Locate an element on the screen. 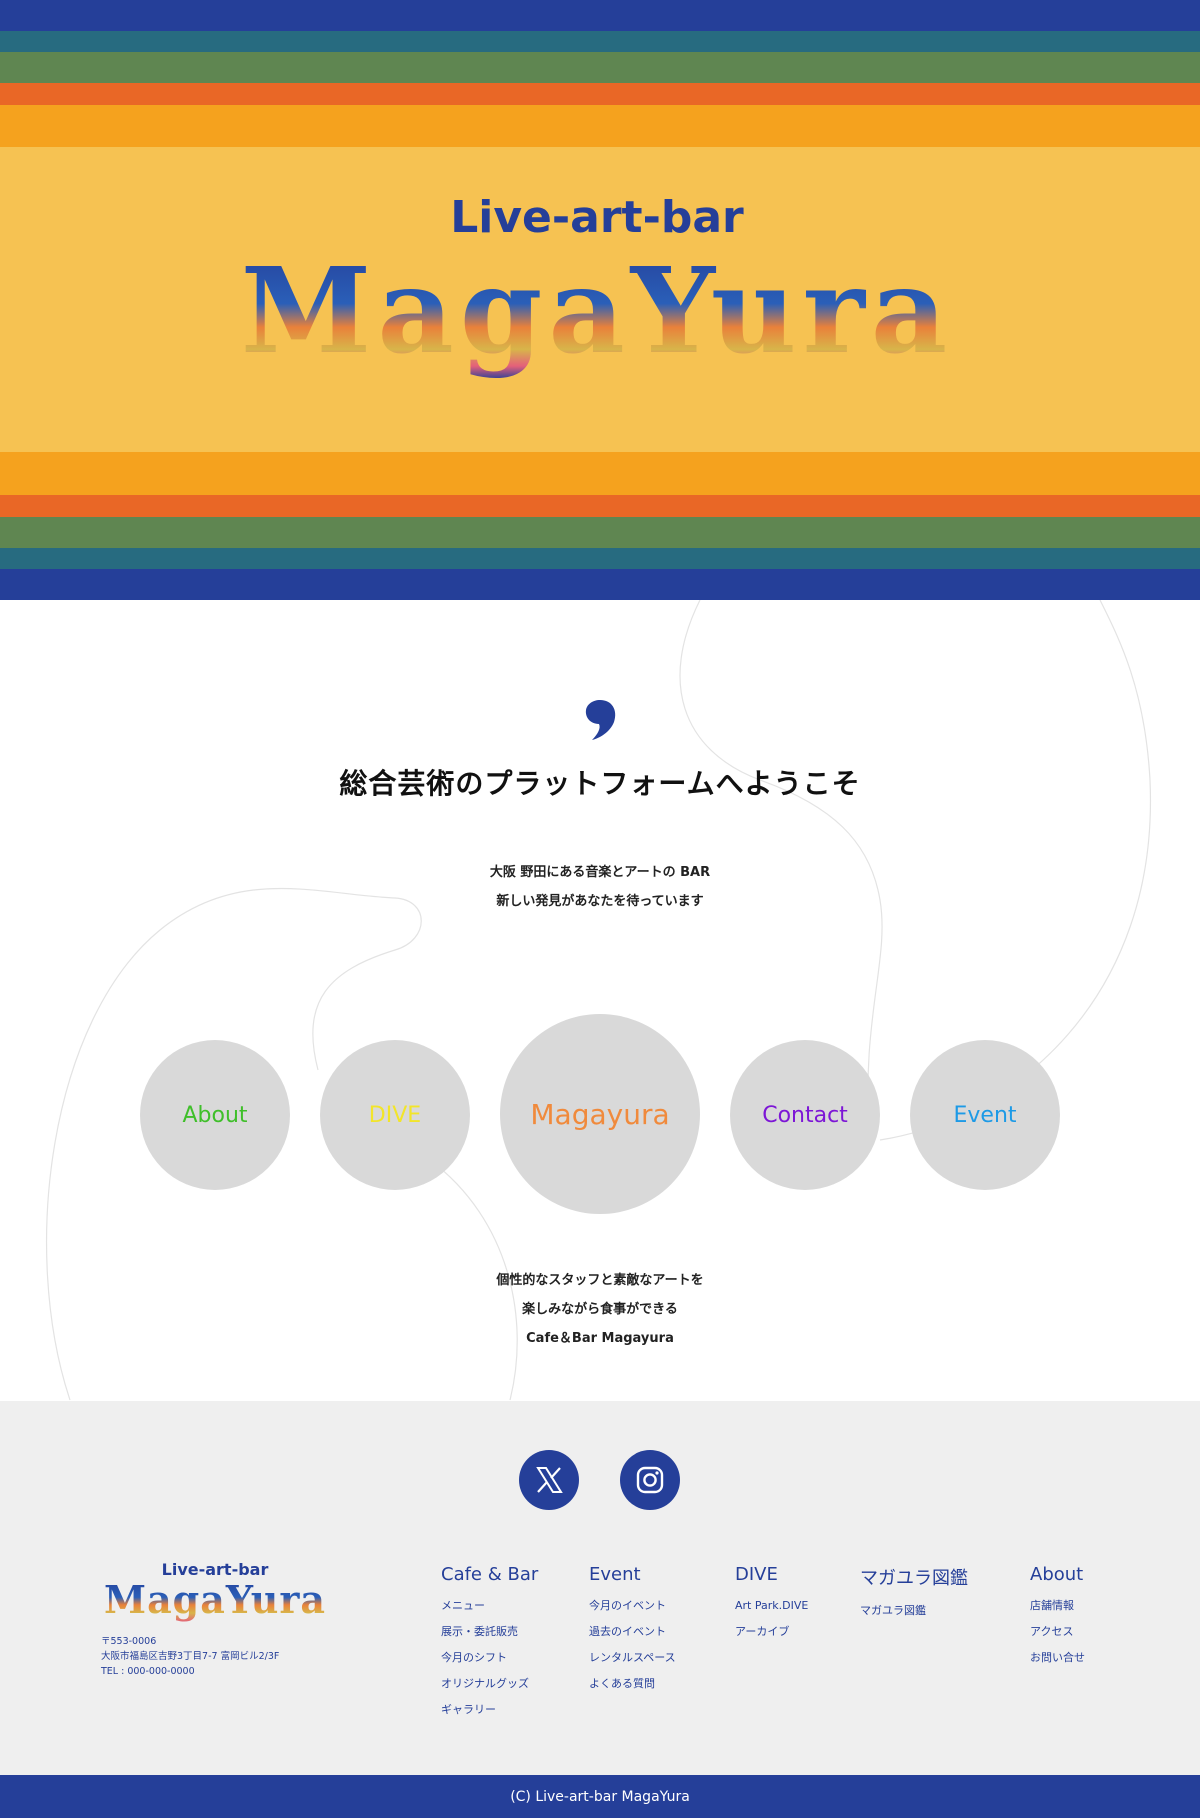  footer-column-title: Event is located at coordinates (632, 1574).